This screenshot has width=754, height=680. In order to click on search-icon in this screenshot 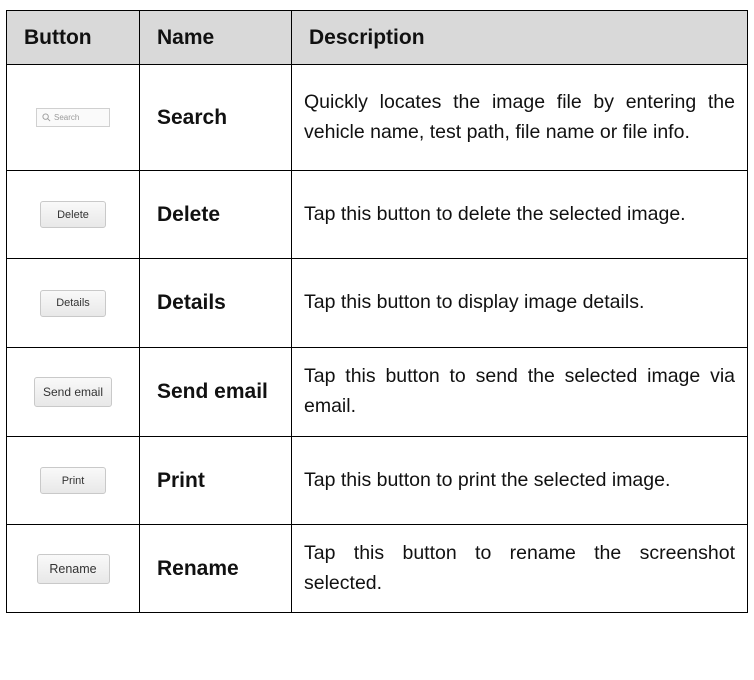, I will do `click(46, 117)`.